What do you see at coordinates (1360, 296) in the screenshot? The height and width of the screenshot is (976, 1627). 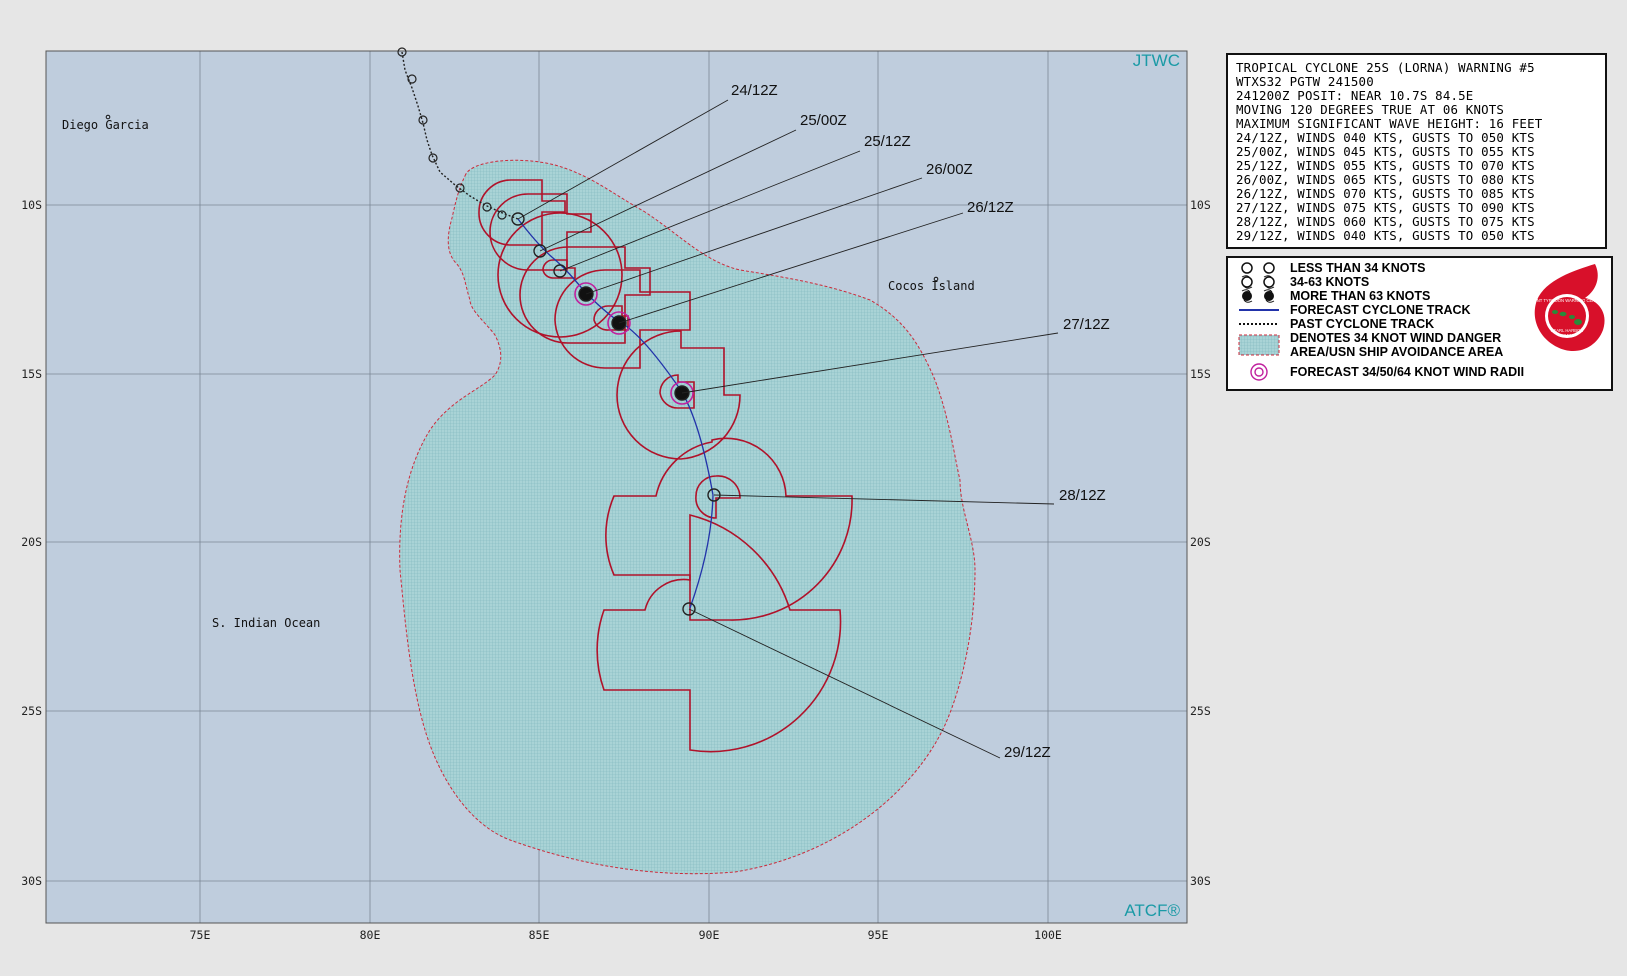 I see `legend-more-63-label: MORE THAN 63 KNOTS` at bounding box center [1360, 296].